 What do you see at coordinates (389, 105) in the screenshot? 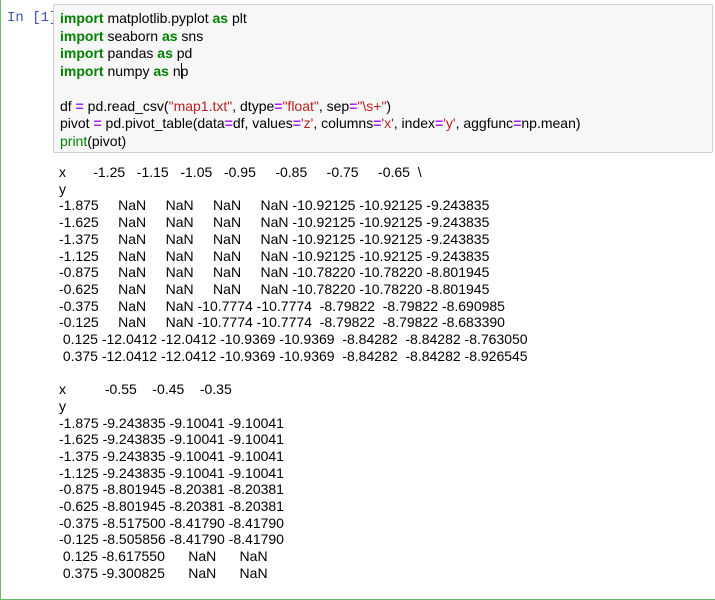
I see `code-token: )` at bounding box center [389, 105].